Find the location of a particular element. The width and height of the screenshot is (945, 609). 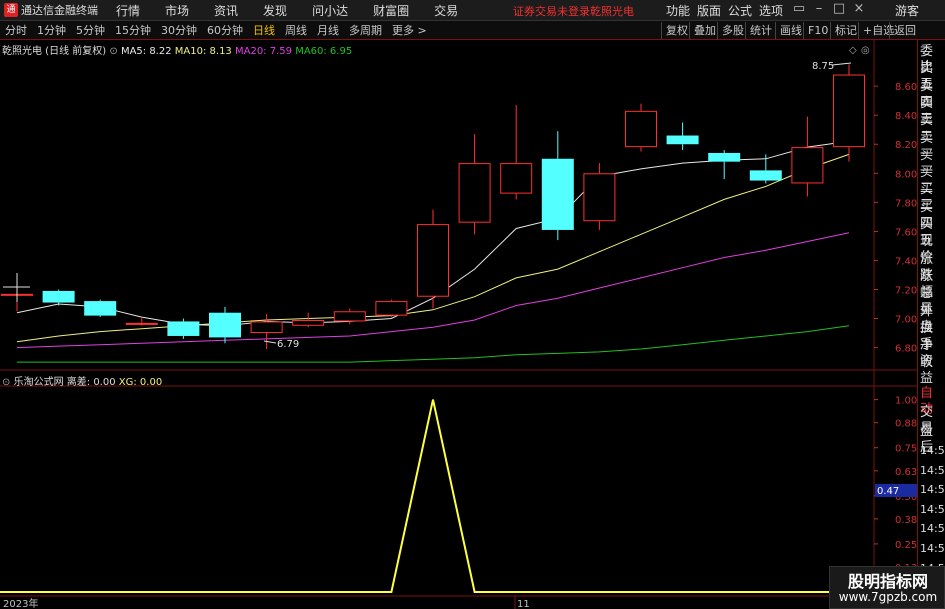

indicator-current-value: 0.47 is located at coordinates (888, 491).